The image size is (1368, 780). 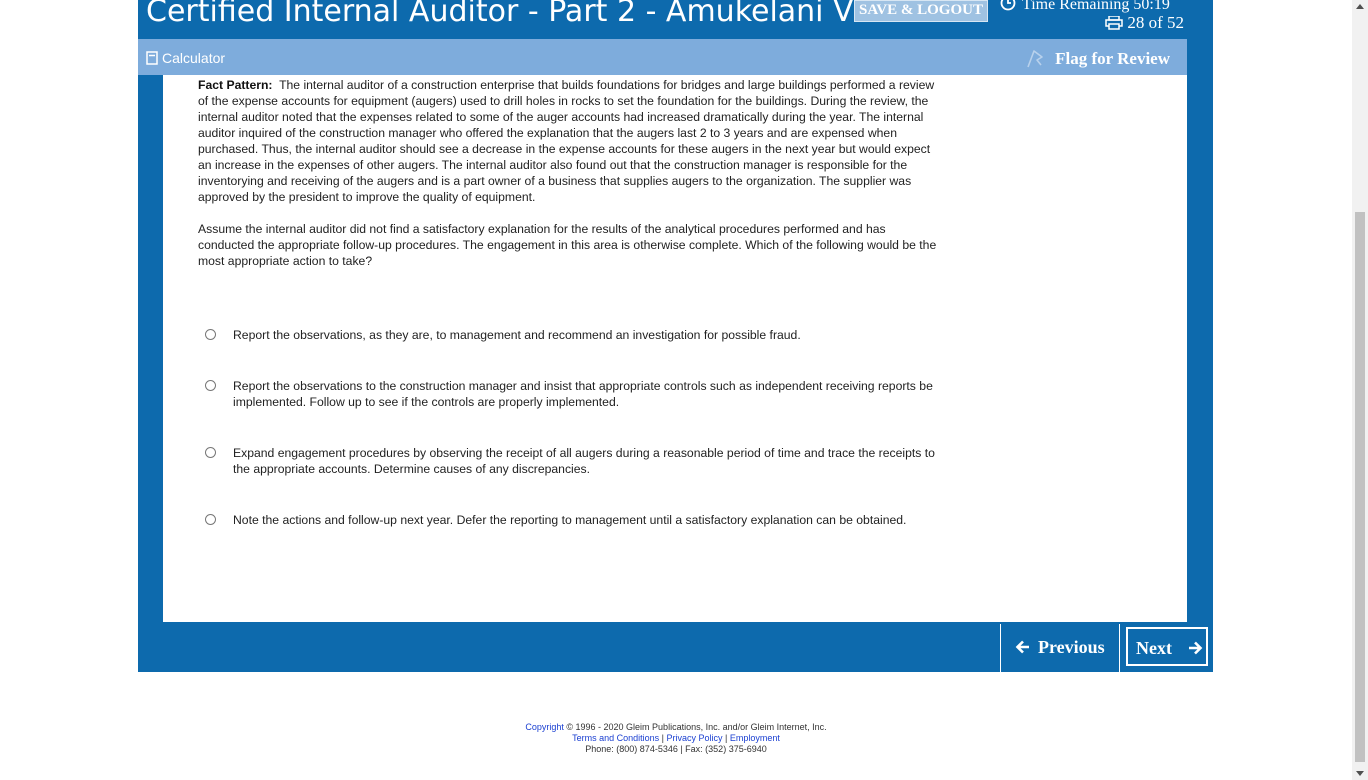 I want to click on flag-for-review-button: Flag for Review, so click(x=1097, y=58).